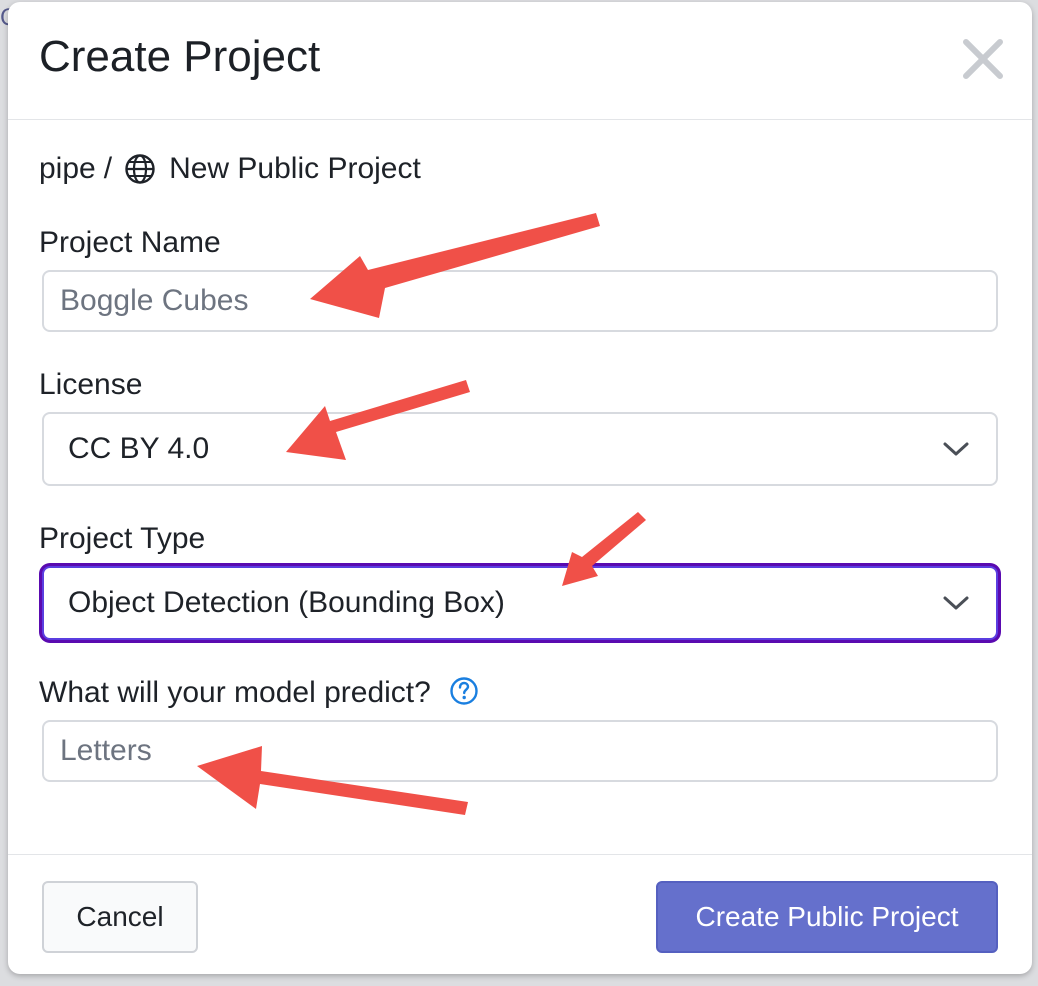 The height and width of the screenshot is (986, 1038). Describe the element at coordinates (520, 751) in the screenshot. I see `predict-input` at that location.